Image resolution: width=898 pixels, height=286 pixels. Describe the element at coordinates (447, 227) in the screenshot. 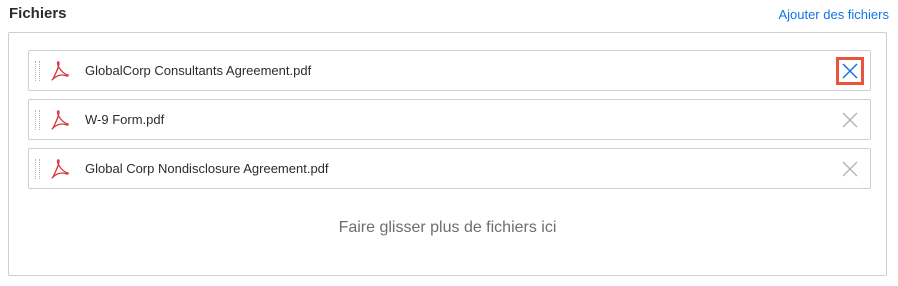

I see `drop-hint: Faire glisser plus de fichiers ici` at that location.